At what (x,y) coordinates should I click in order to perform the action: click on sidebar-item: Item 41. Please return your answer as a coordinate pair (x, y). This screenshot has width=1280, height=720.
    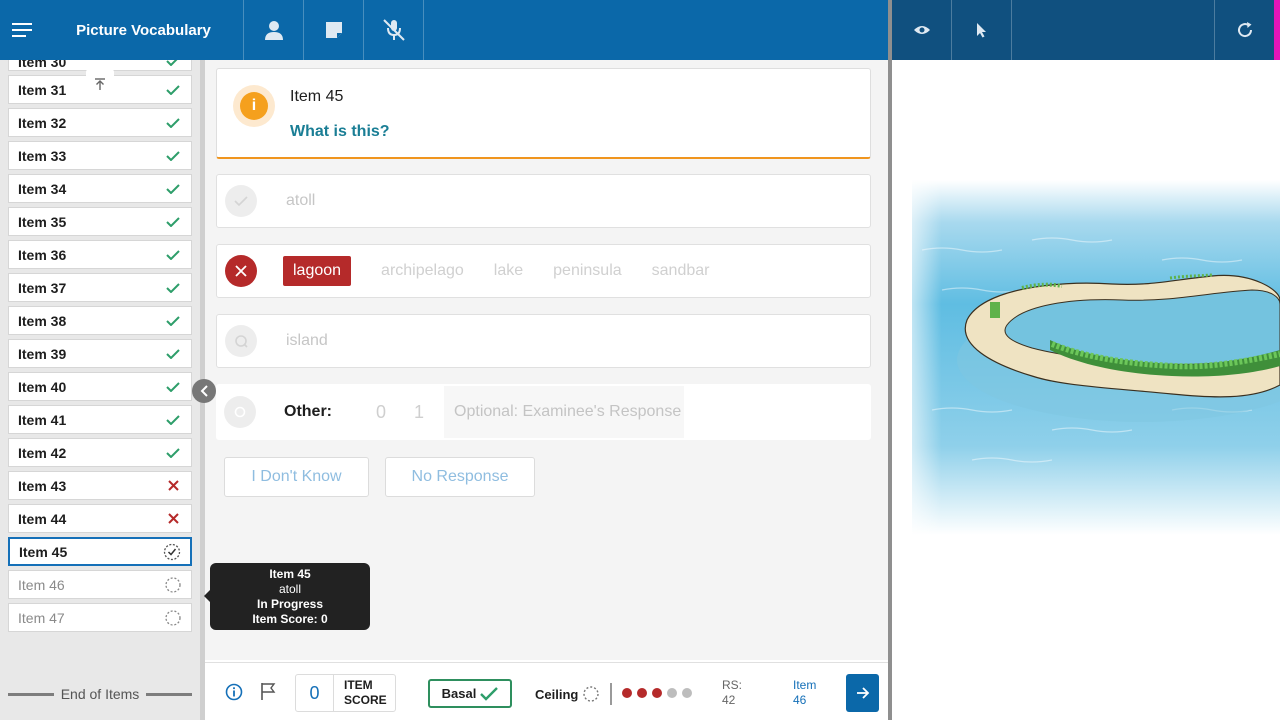
    Looking at the image, I should click on (100, 419).